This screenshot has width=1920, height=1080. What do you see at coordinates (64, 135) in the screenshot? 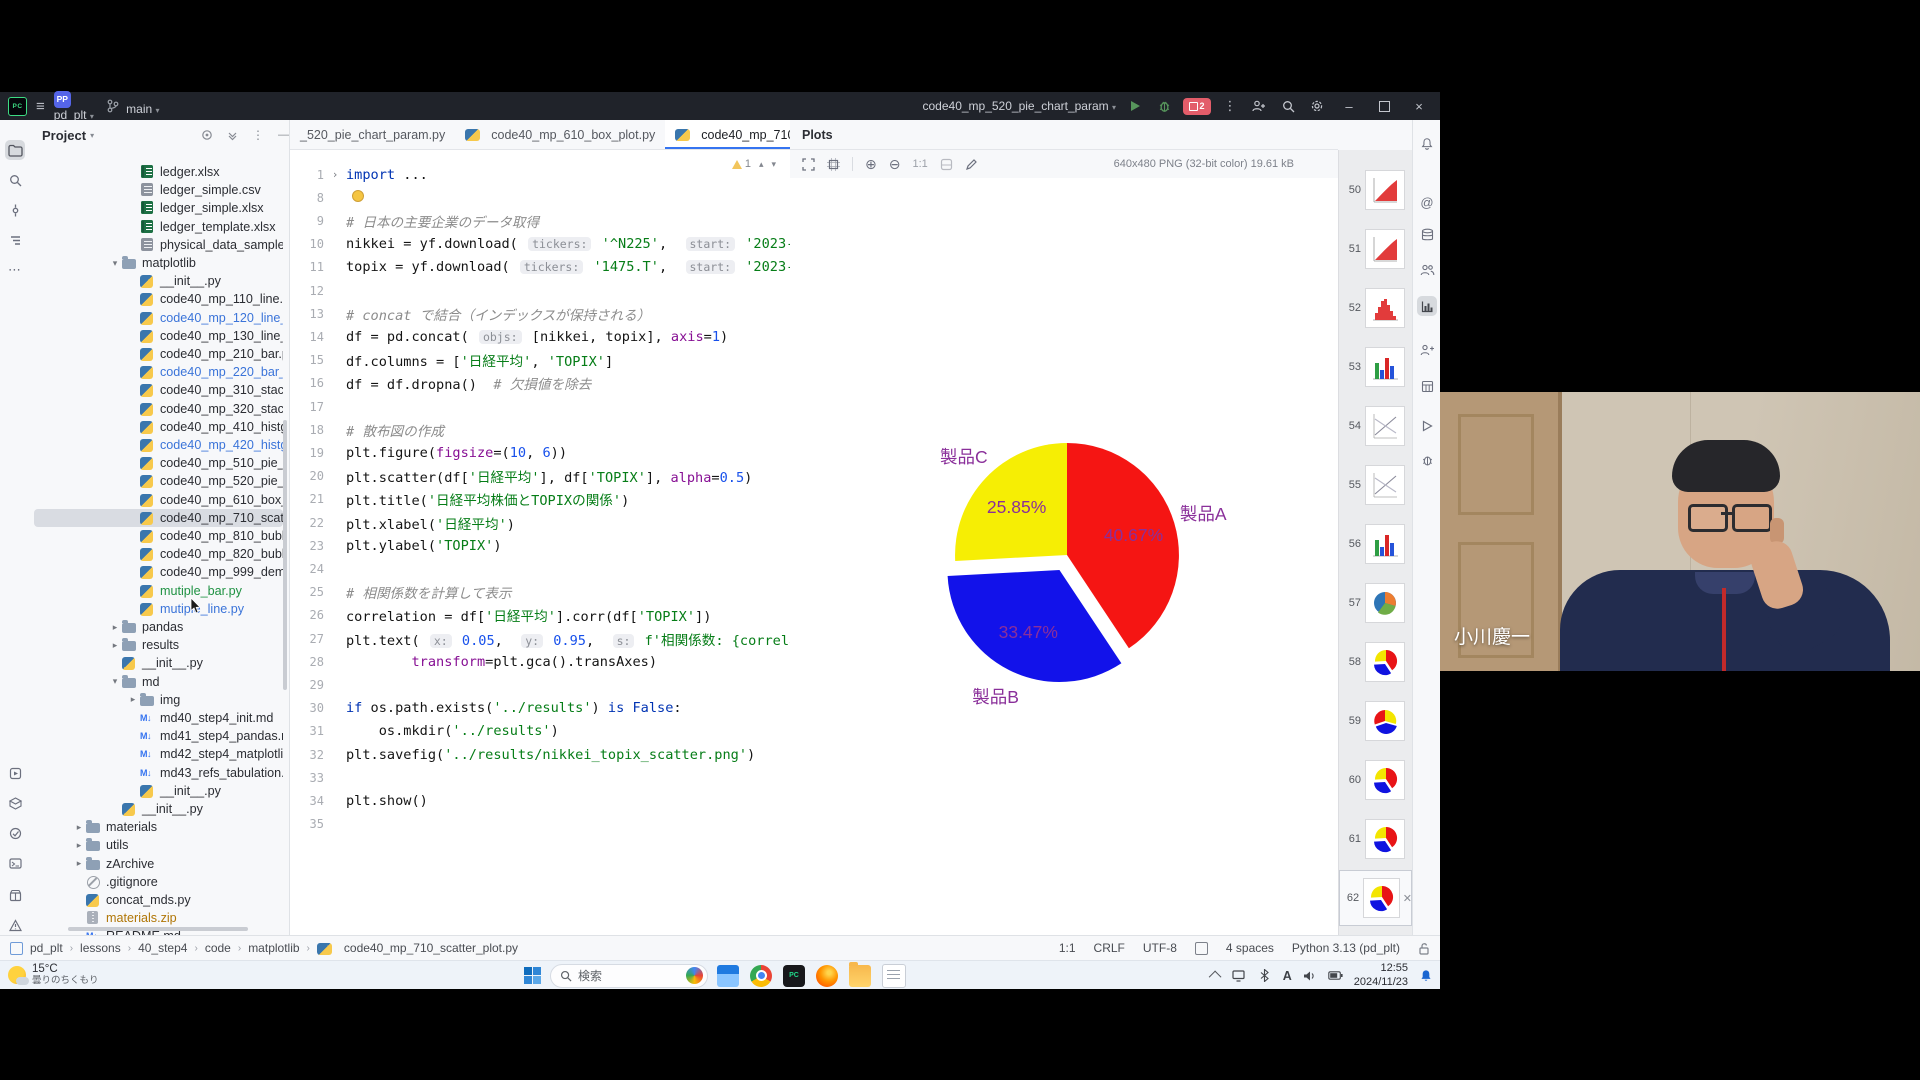
I see `project-panel-title: Project` at bounding box center [64, 135].